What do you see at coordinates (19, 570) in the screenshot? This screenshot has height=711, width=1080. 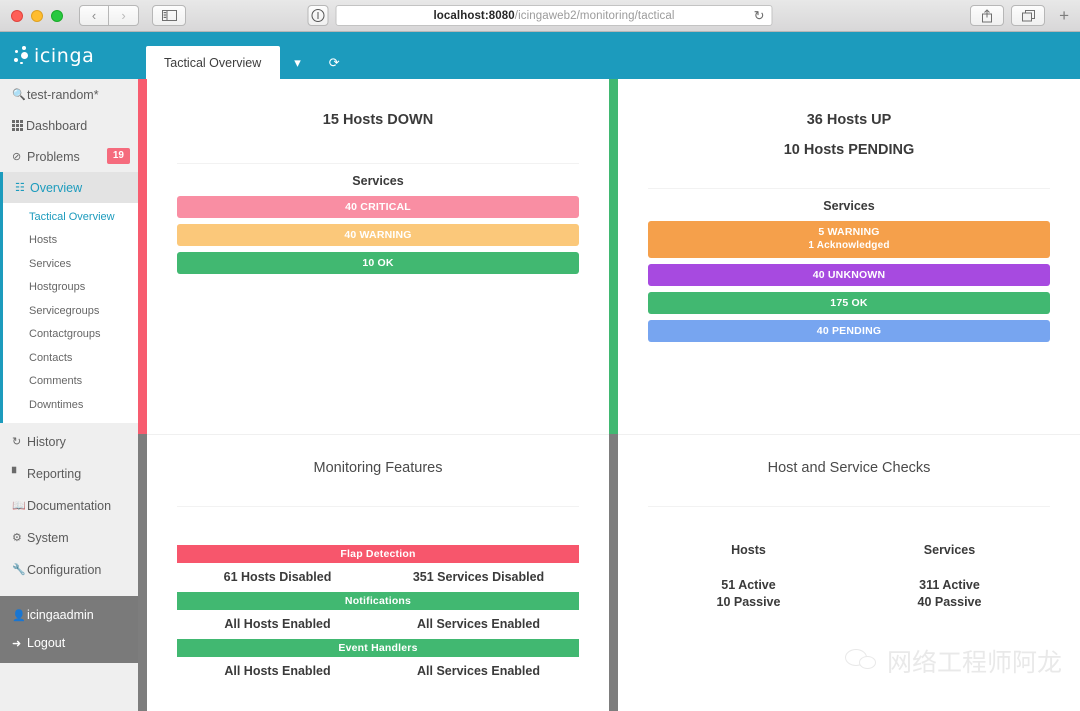 I see `wrench-icon: 🔧` at bounding box center [19, 570].